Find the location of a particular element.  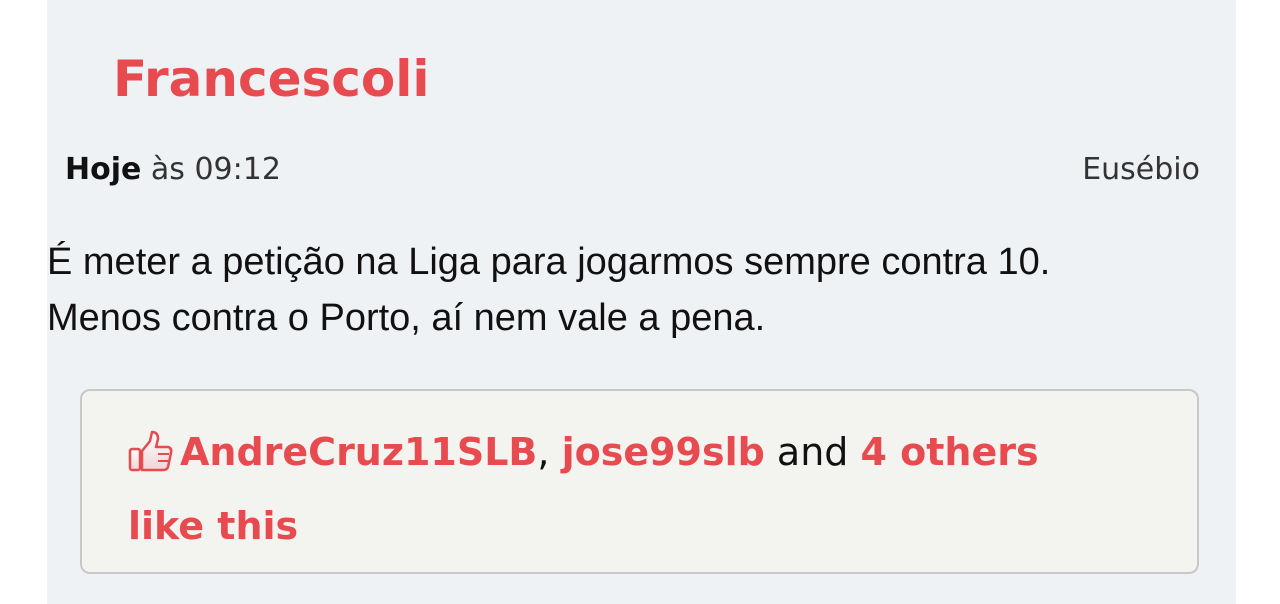

author-rank: Eusébio is located at coordinates (1141, 169).